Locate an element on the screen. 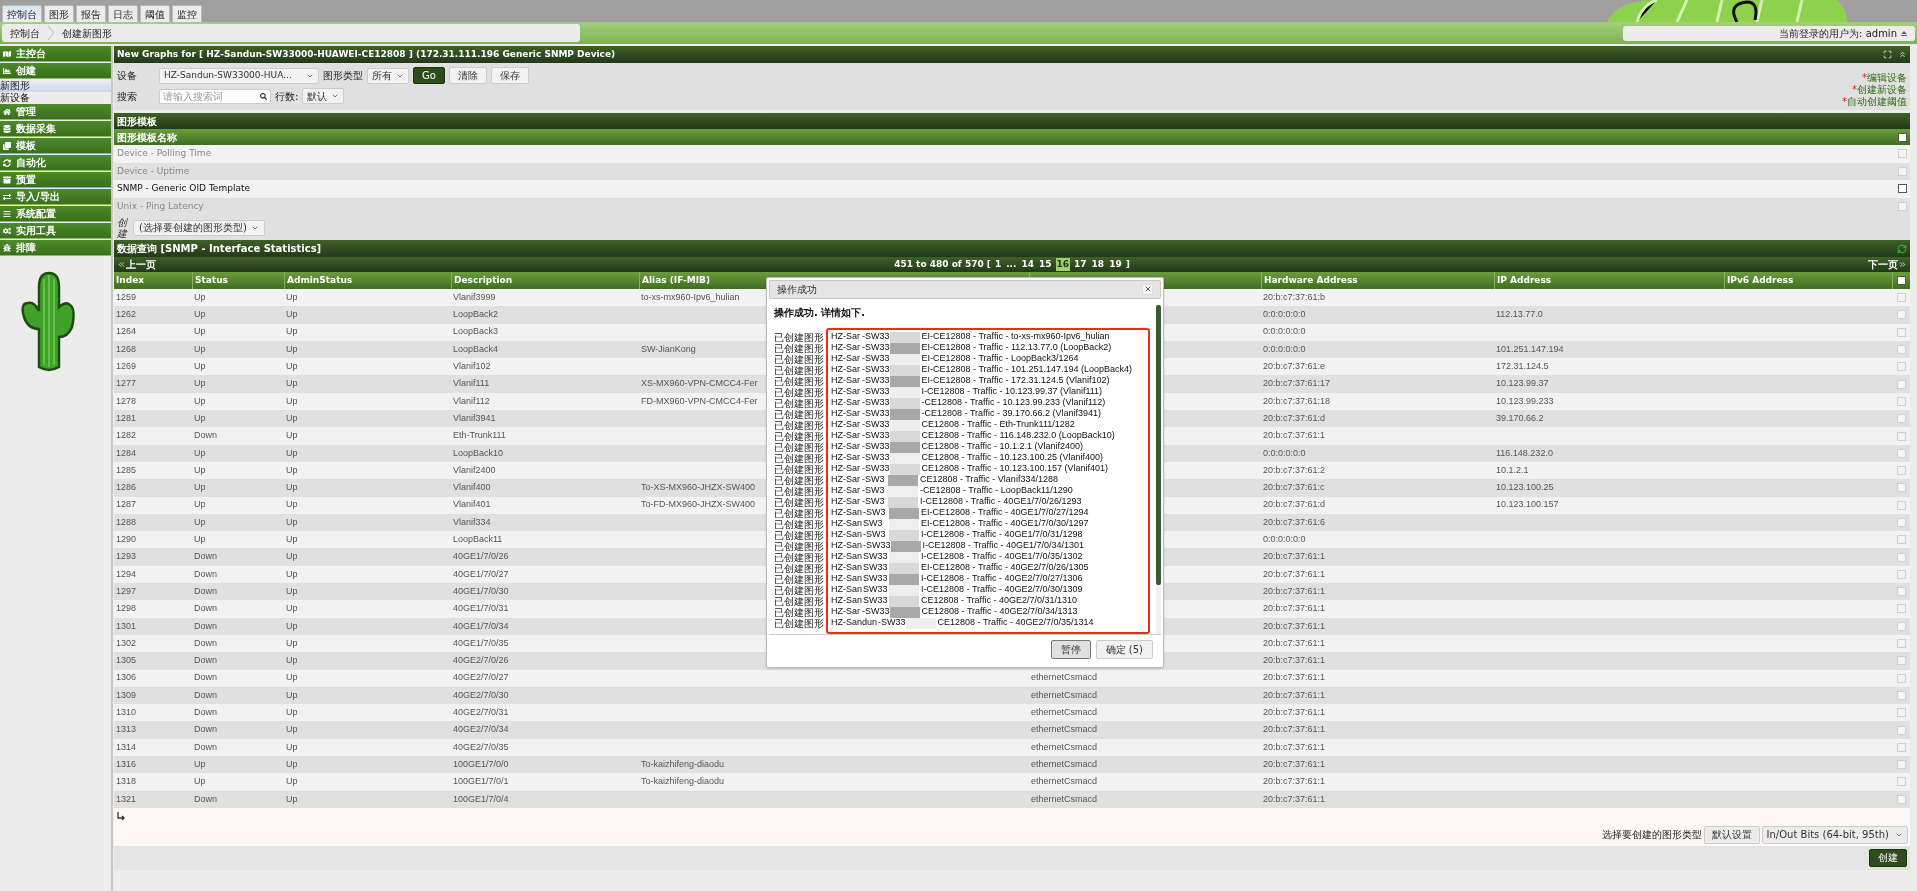 This screenshot has height=891, width=1917. form-button: 保存 is located at coordinates (509, 75).